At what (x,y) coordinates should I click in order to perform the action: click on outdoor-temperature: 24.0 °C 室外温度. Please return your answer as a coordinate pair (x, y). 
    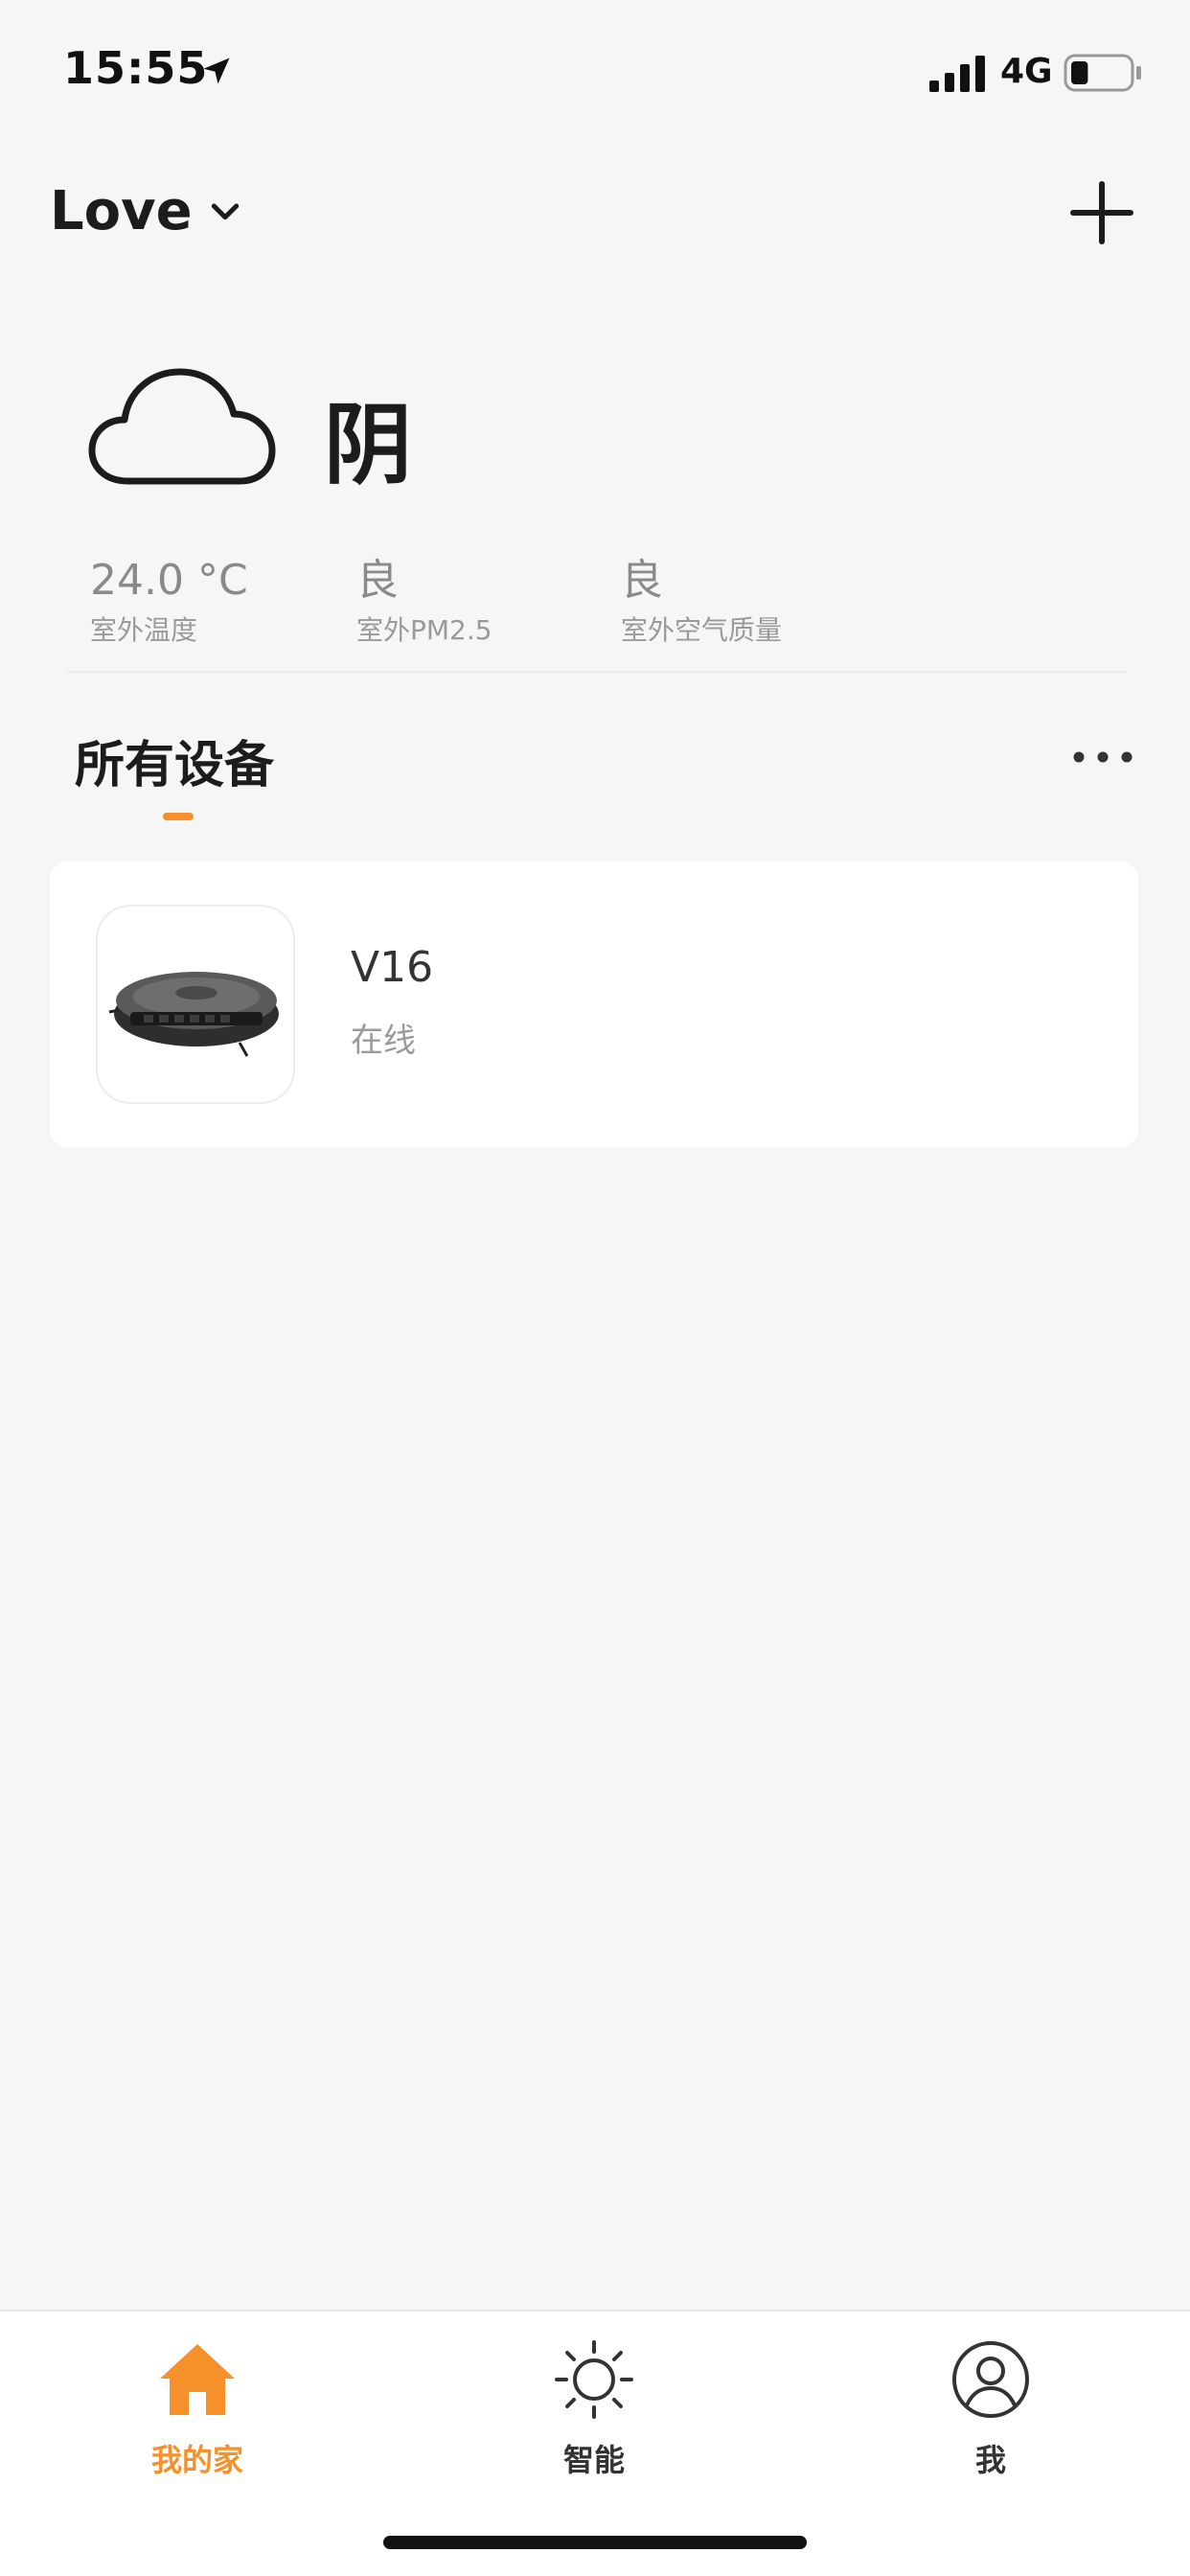
    Looking at the image, I should click on (169, 602).